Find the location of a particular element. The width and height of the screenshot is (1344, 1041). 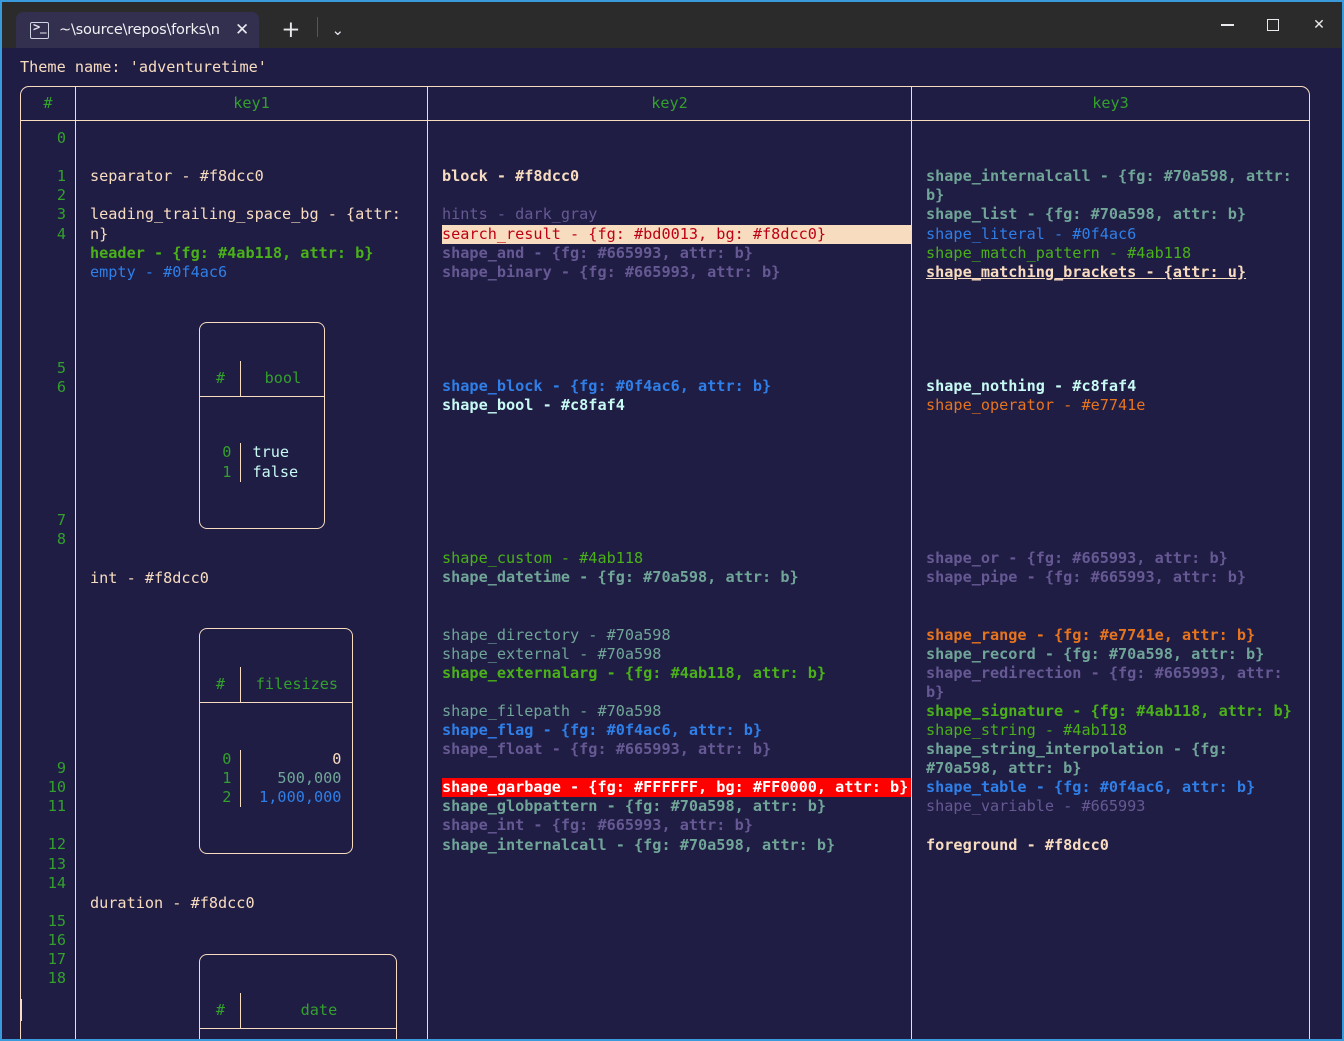

filesizes-index-cells: 012 is located at coordinates (220, 778).